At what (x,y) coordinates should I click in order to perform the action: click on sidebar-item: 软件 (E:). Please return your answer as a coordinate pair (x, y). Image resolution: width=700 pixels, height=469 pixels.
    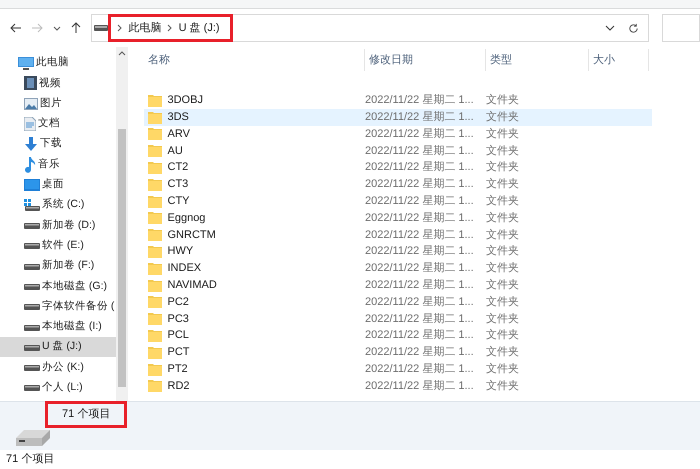
    Looking at the image, I should click on (58, 246).